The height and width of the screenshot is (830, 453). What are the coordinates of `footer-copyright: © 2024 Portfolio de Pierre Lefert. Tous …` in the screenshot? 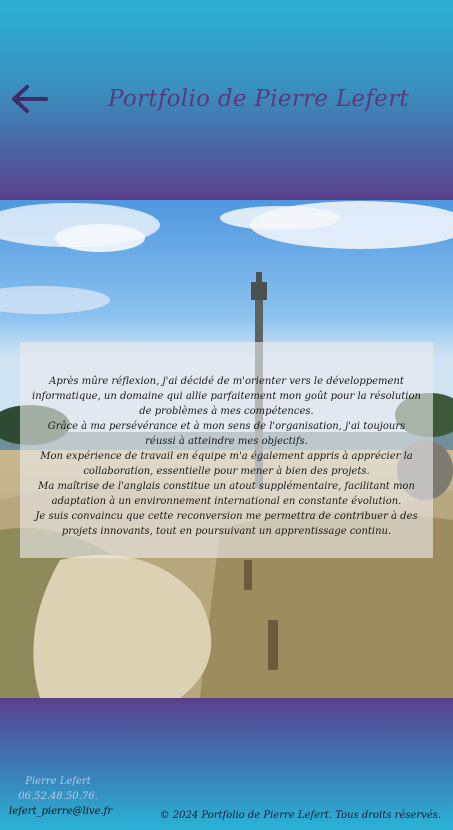 It's located at (300, 815).